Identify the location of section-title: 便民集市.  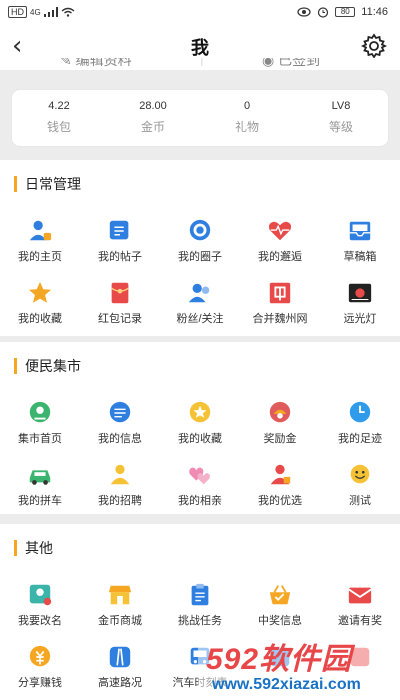
(47, 366).